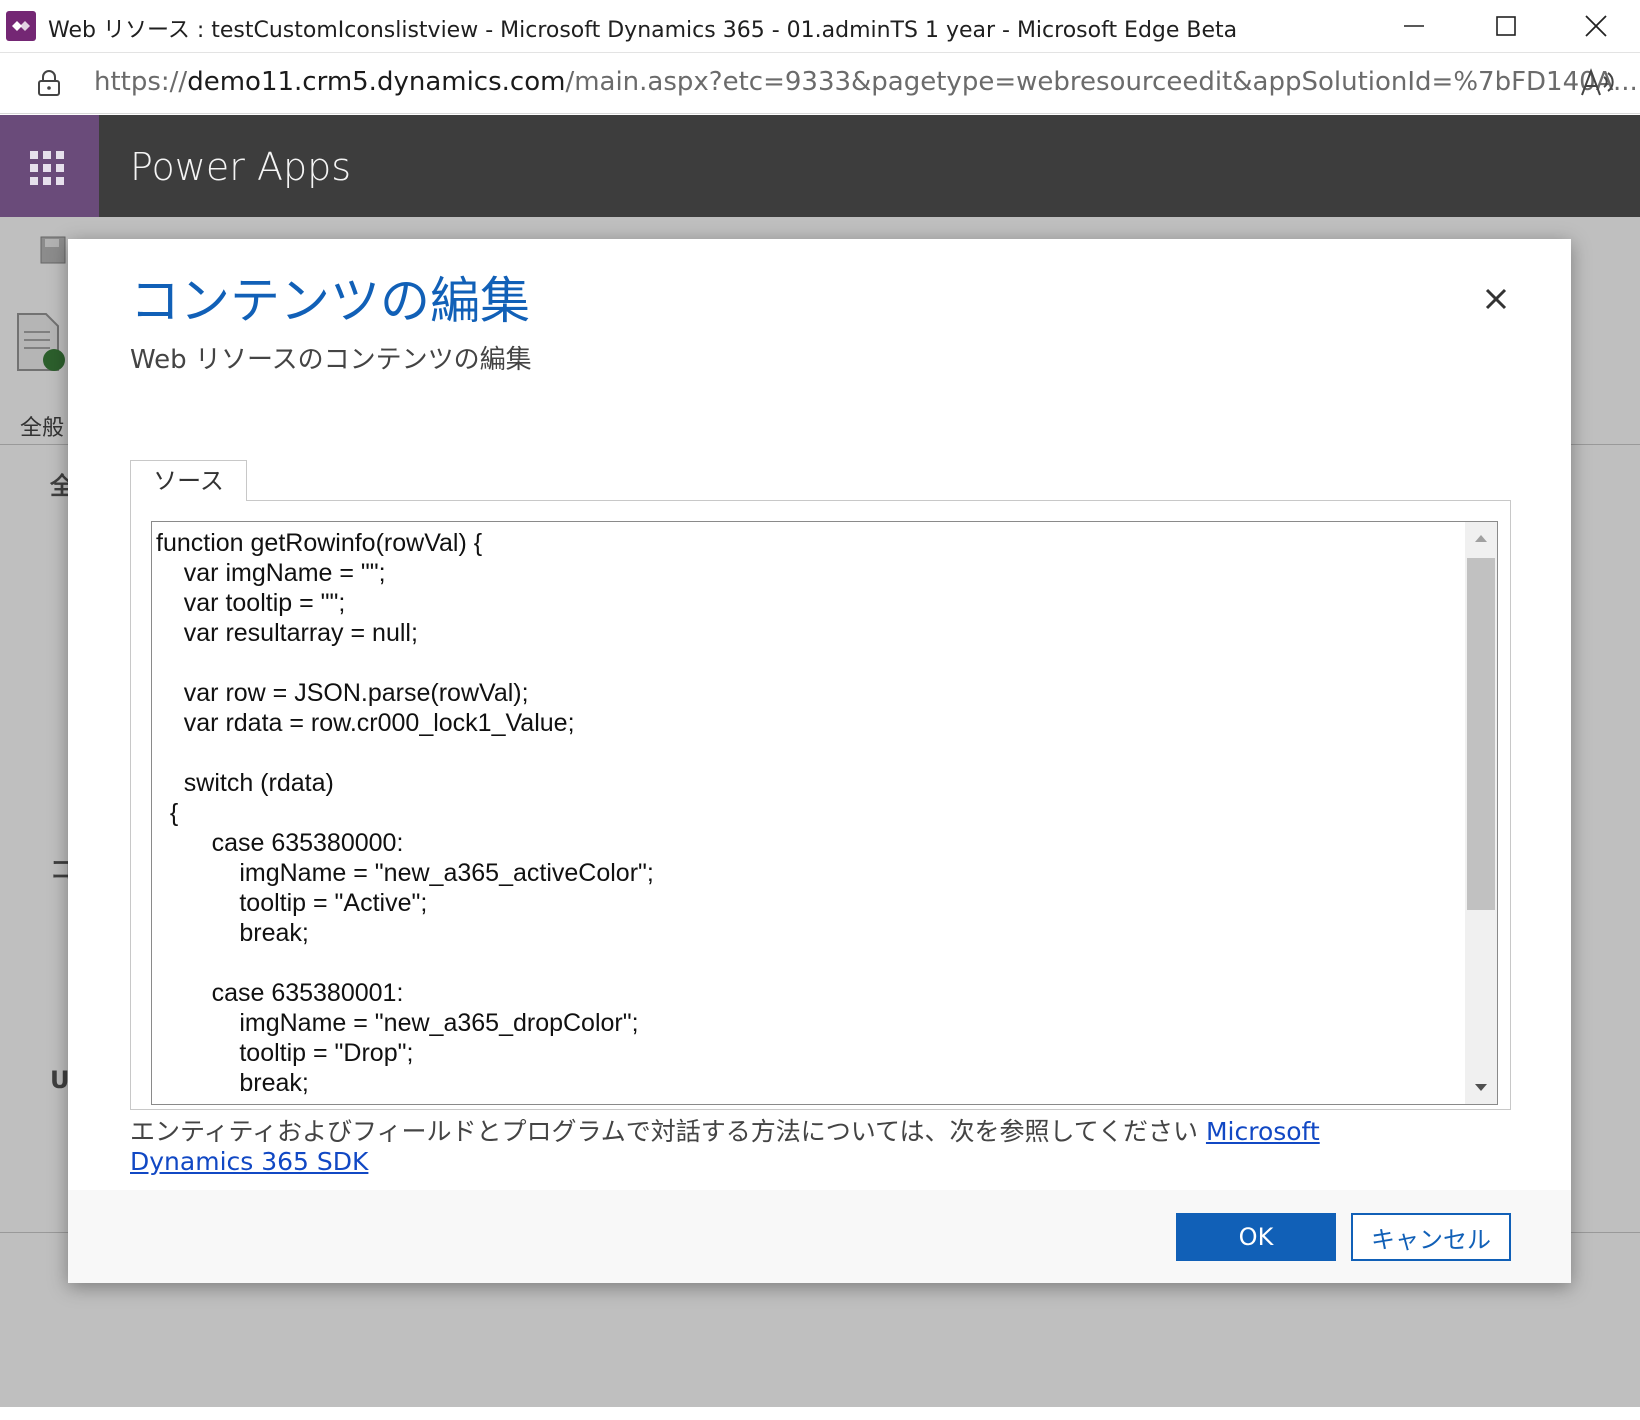 The image size is (1640, 1420). What do you see at coordinates (1481, 539) in the screenshot?
I see `scroll-up-arrow-icon` at bounding box center [1481, 539].